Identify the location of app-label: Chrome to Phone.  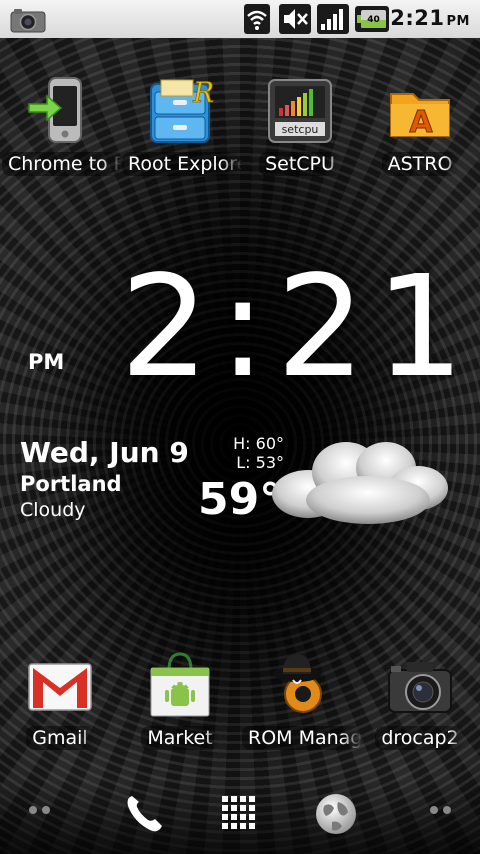
(62, 164).